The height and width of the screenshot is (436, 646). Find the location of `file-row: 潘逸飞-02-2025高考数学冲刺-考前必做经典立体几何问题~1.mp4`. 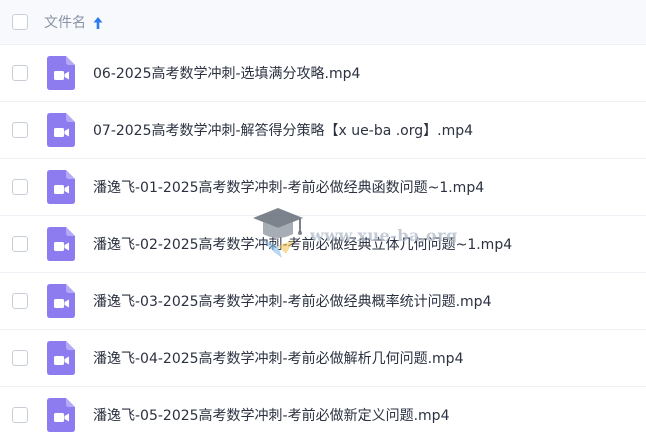

file-row: 潘逸飞-02-2025高考数学冲刺-考前必做经典立体几何问题~1.mp4 is located at coordinates (323, 244).